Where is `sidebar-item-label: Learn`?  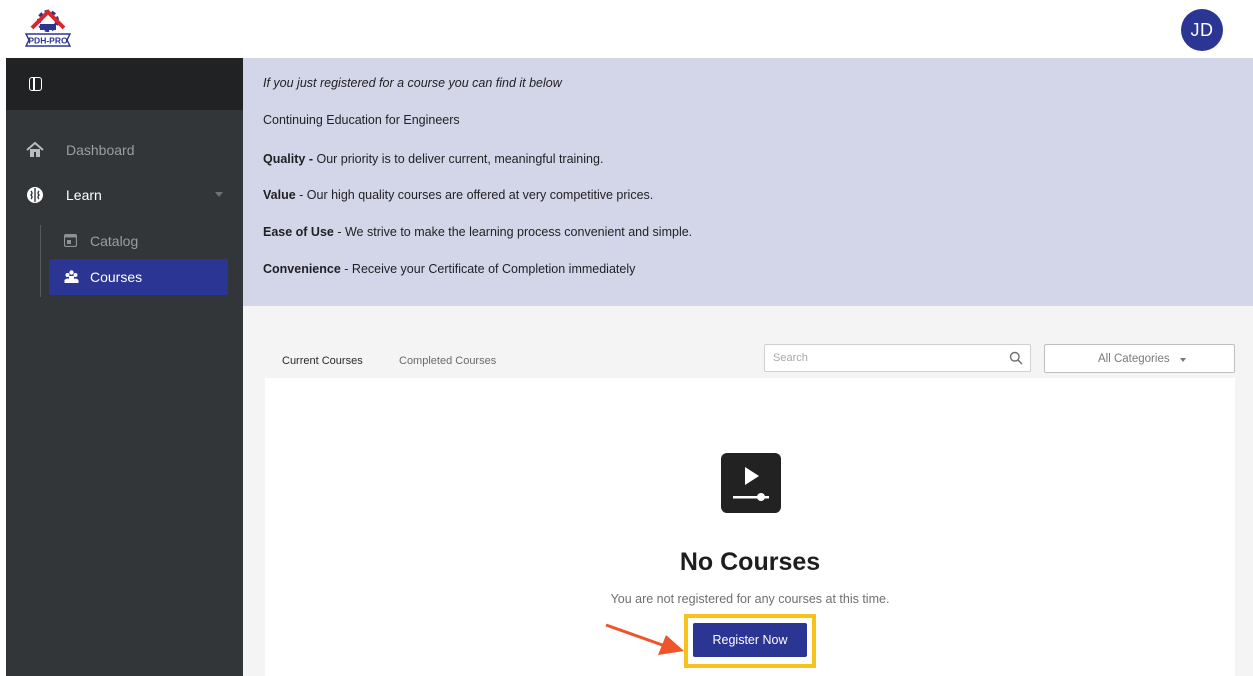 sidebar-item-label: Learn is located at coordinates (84, 195).